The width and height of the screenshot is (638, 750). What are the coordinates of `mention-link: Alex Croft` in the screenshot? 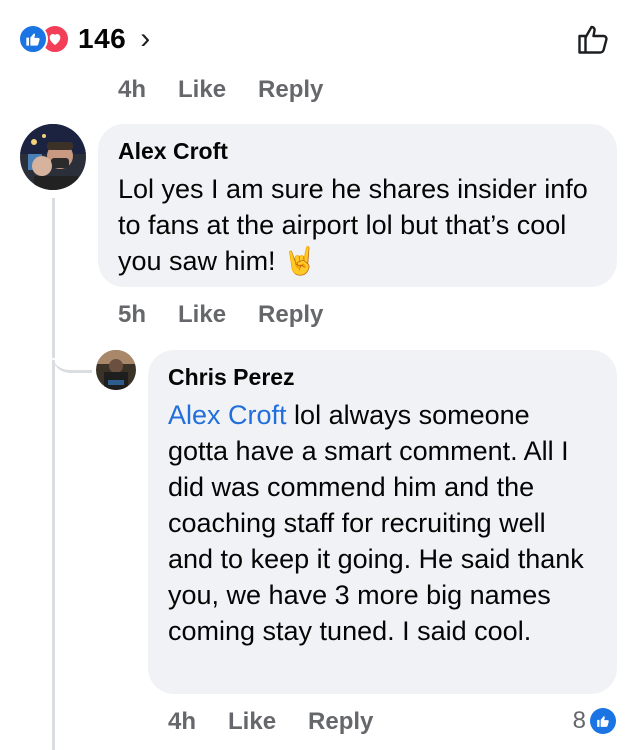 It's located at (227, 415).